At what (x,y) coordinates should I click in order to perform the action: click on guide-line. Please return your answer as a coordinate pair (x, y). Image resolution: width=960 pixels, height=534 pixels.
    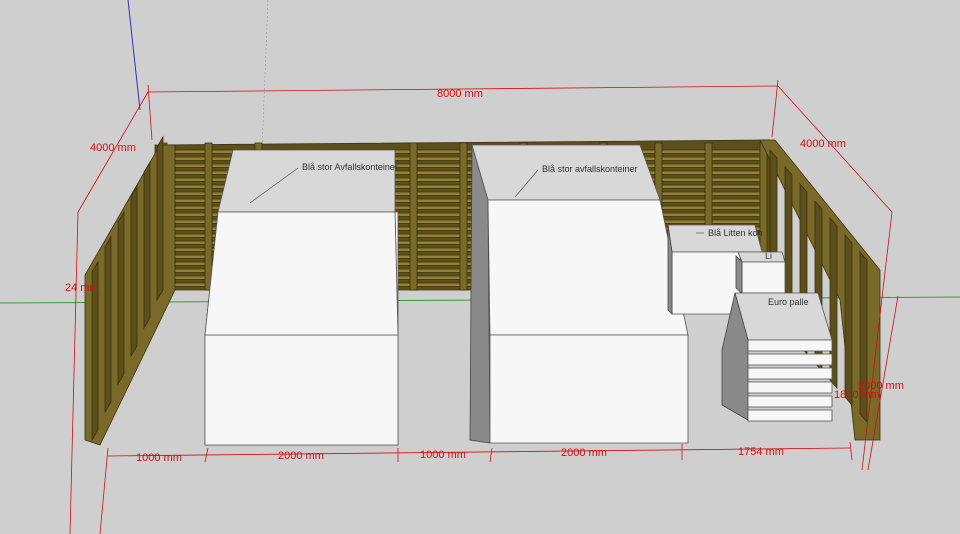
    Looking at the image, I should click on (265, 75).